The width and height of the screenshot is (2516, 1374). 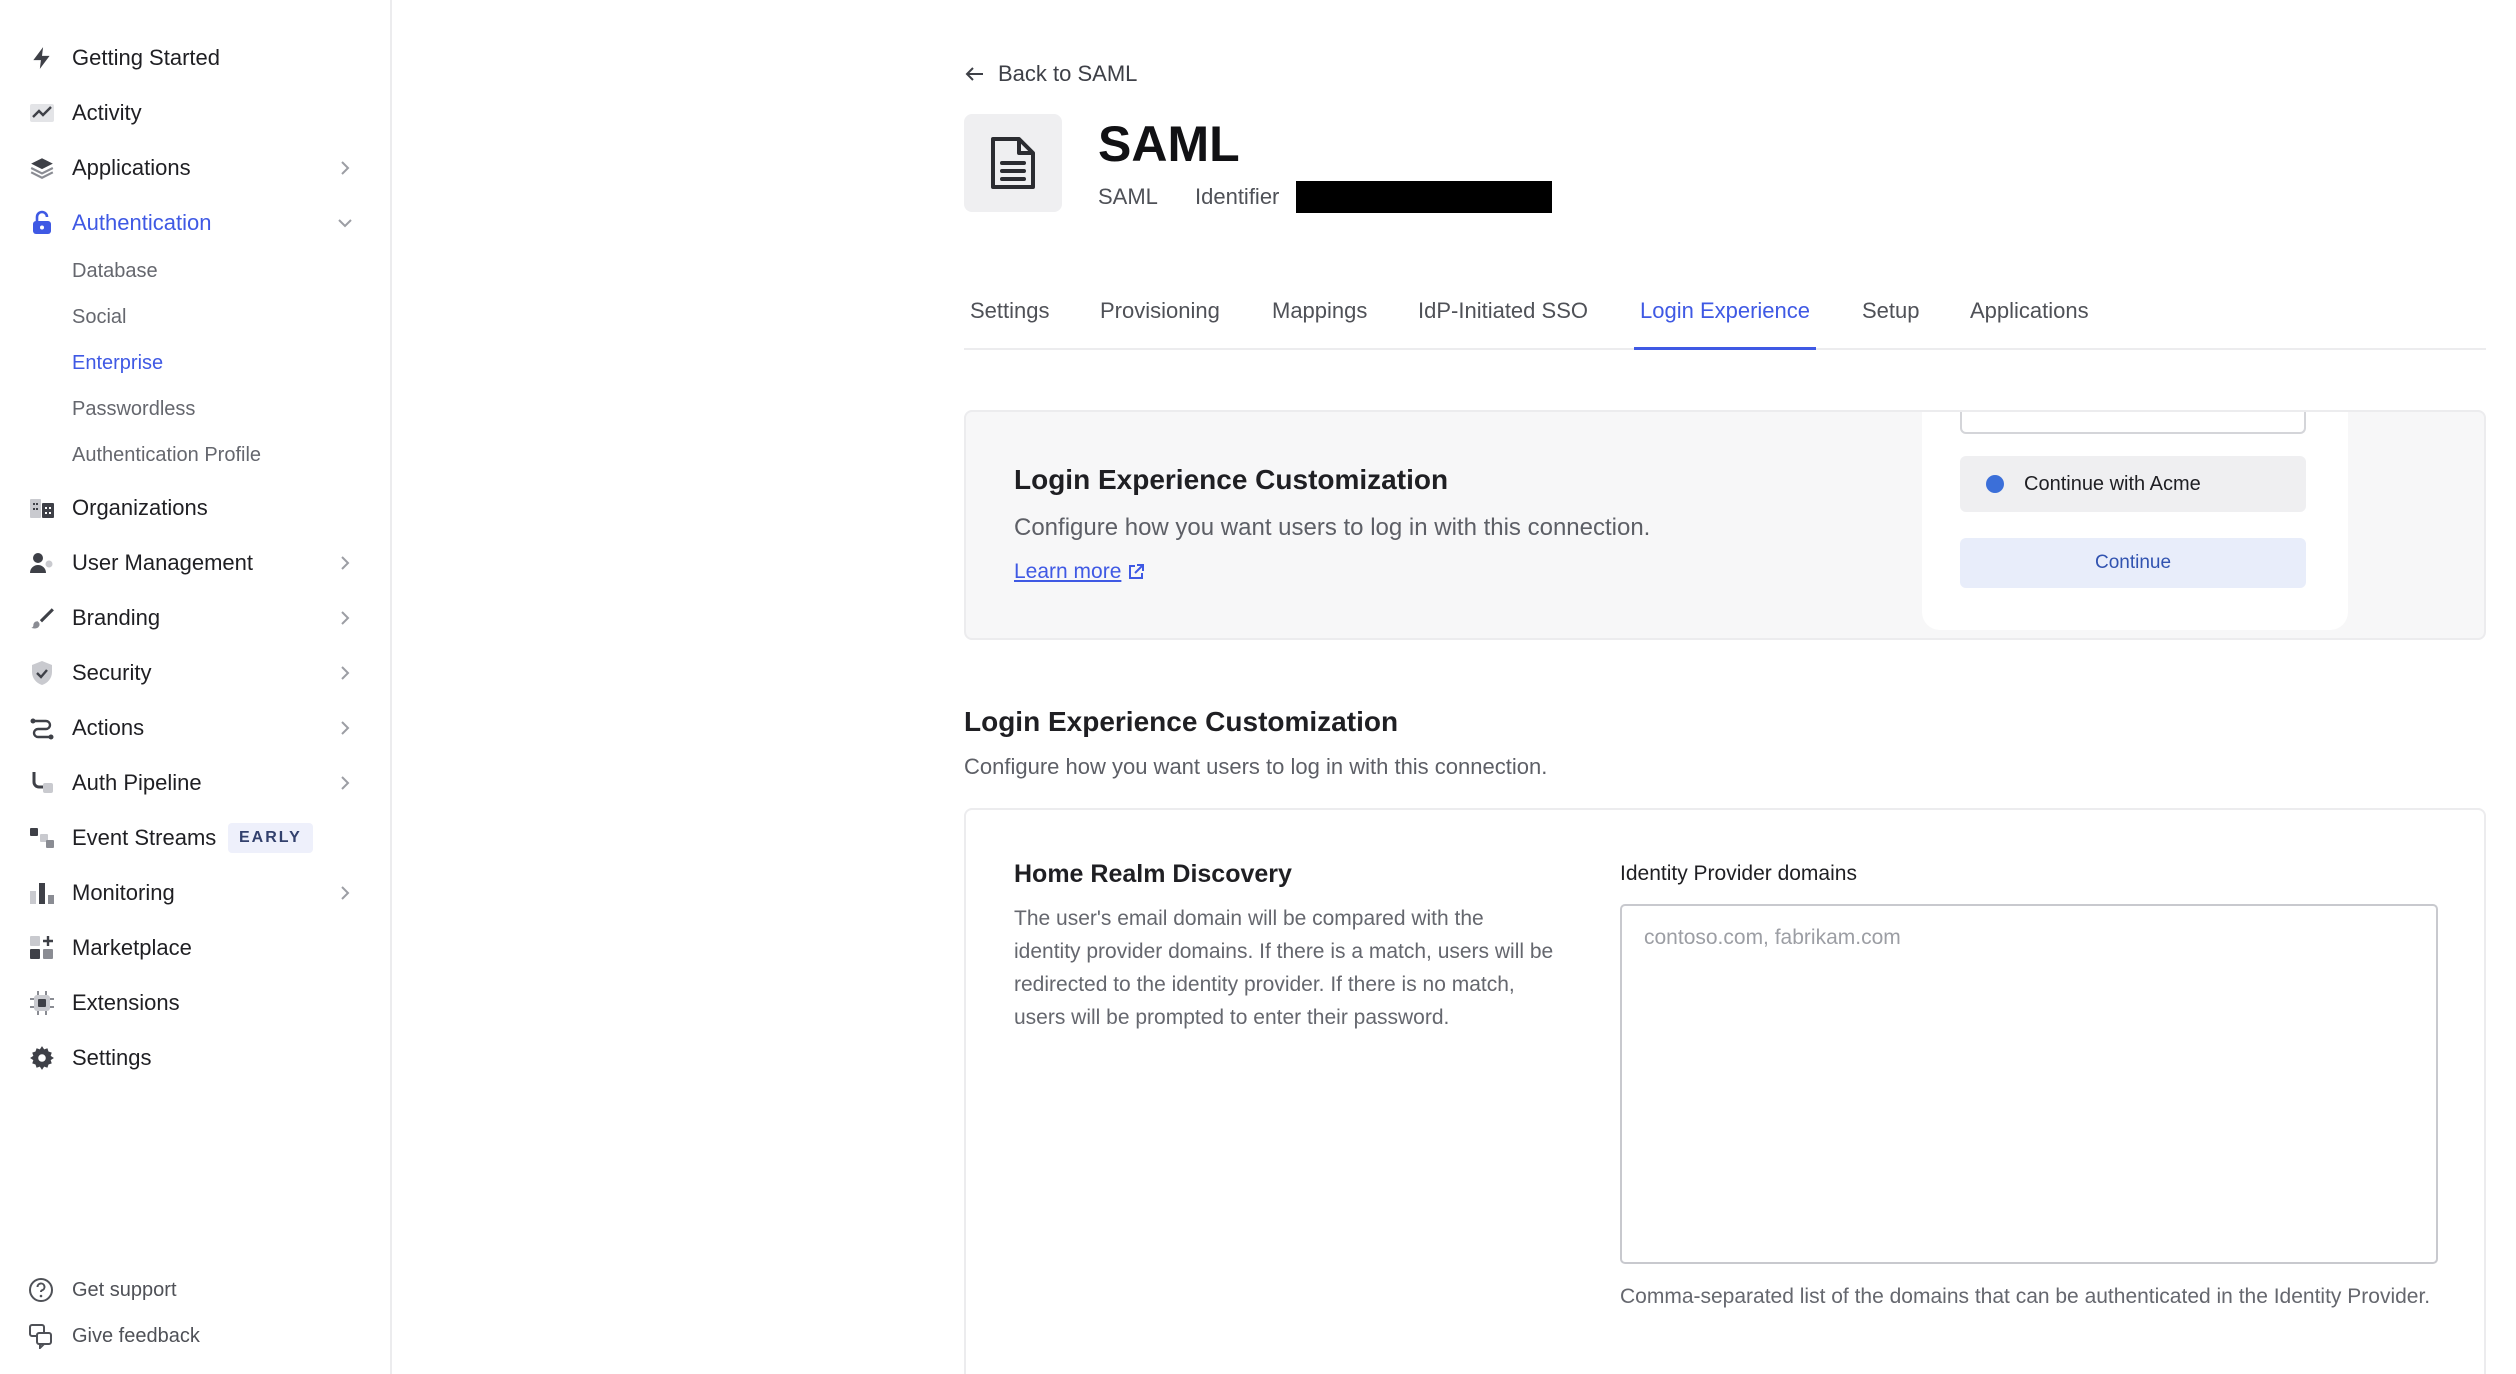 What do you see at coordinates (195, 113) in the screenshot?
I see `sidebar-item-activity: Activity` at bounding box center [195, 113].